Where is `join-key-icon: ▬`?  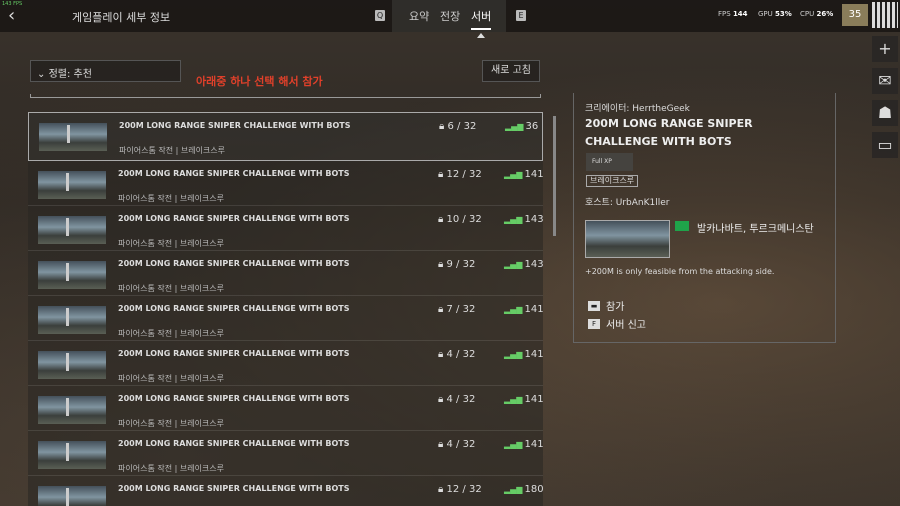
join-key-icon: ▬ is located at coordinates (594, 305).